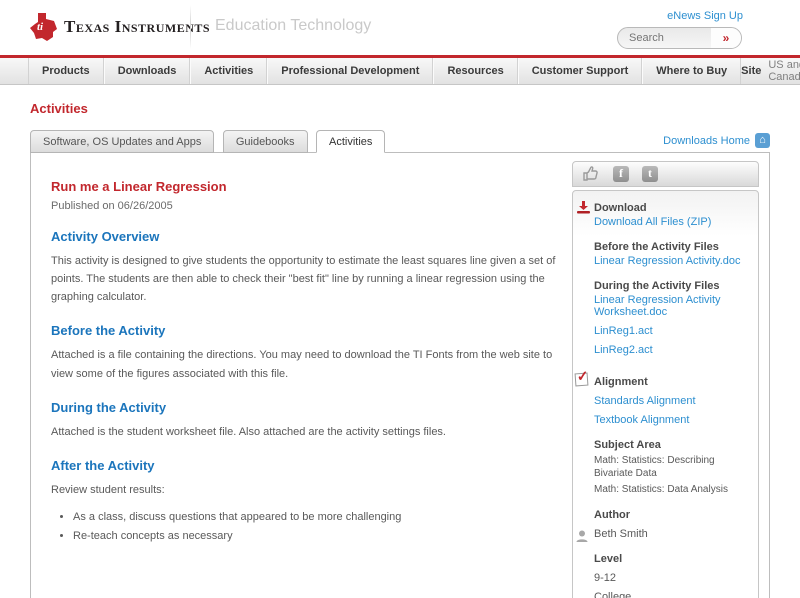 This screenshot has height=598, width=800. What do you see at coordinates (122, 141) in the screenshot?
I see `tab-software-os-updates: Software, OS Updates and Apps` at bounding box center [122, 141].